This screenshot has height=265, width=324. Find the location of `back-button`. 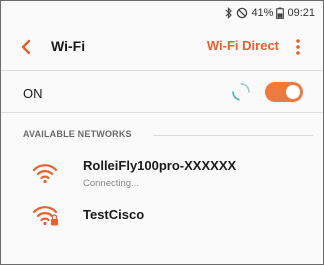

back-button is located at coordinates (26, 47).